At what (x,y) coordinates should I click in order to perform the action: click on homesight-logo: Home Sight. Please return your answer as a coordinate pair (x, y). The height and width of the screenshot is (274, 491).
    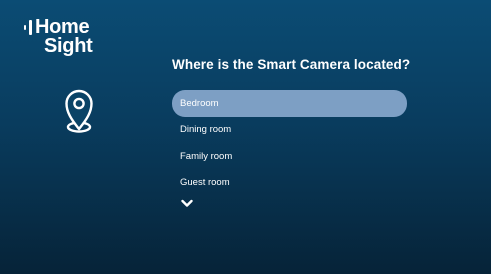
    Looking at the image, I should click on (64, 38).